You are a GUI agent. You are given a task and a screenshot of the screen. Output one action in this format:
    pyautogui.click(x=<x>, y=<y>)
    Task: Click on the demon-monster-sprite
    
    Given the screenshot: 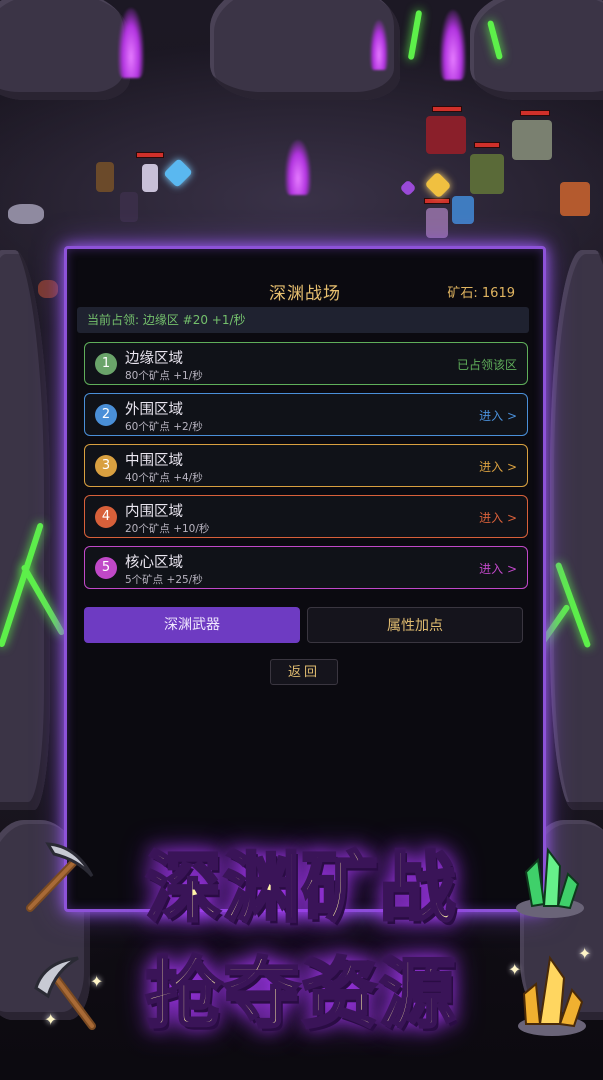 What is the action you would take?
    pyautogui.click(x=446, y=135)
    